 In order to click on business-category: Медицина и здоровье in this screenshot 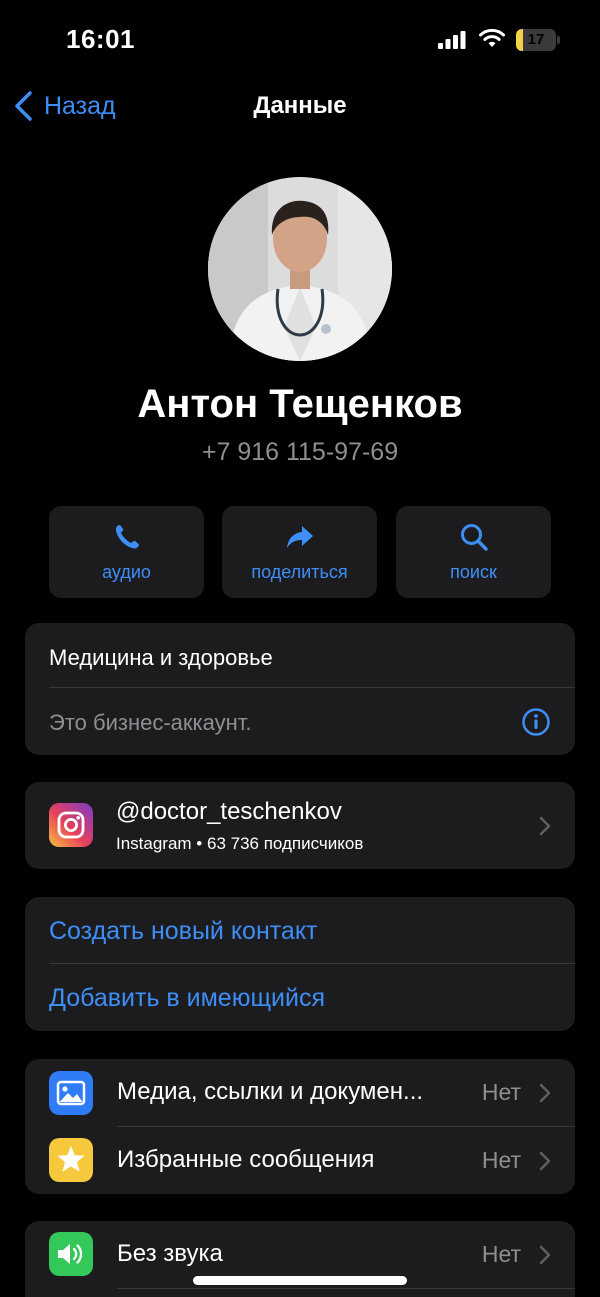, I will do `click(161, 657)`.